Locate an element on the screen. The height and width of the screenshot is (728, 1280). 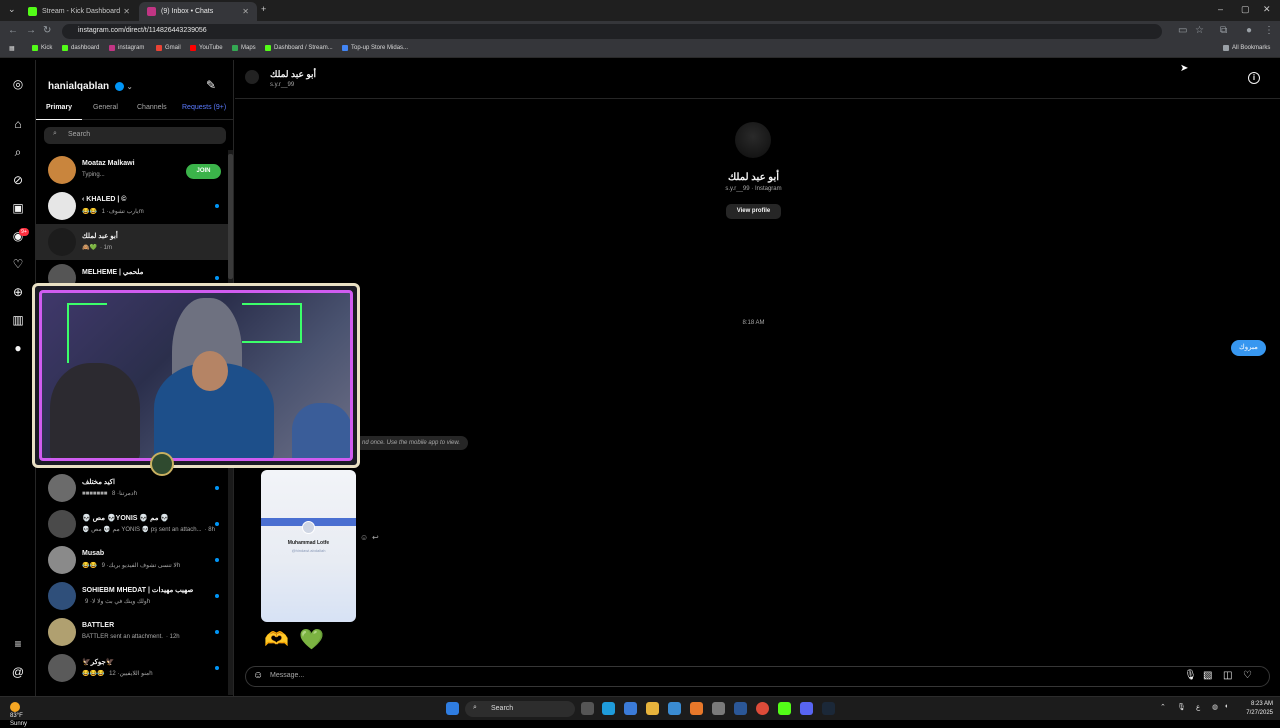
reply-icon: ↩ is located at coordinates (375, 537).